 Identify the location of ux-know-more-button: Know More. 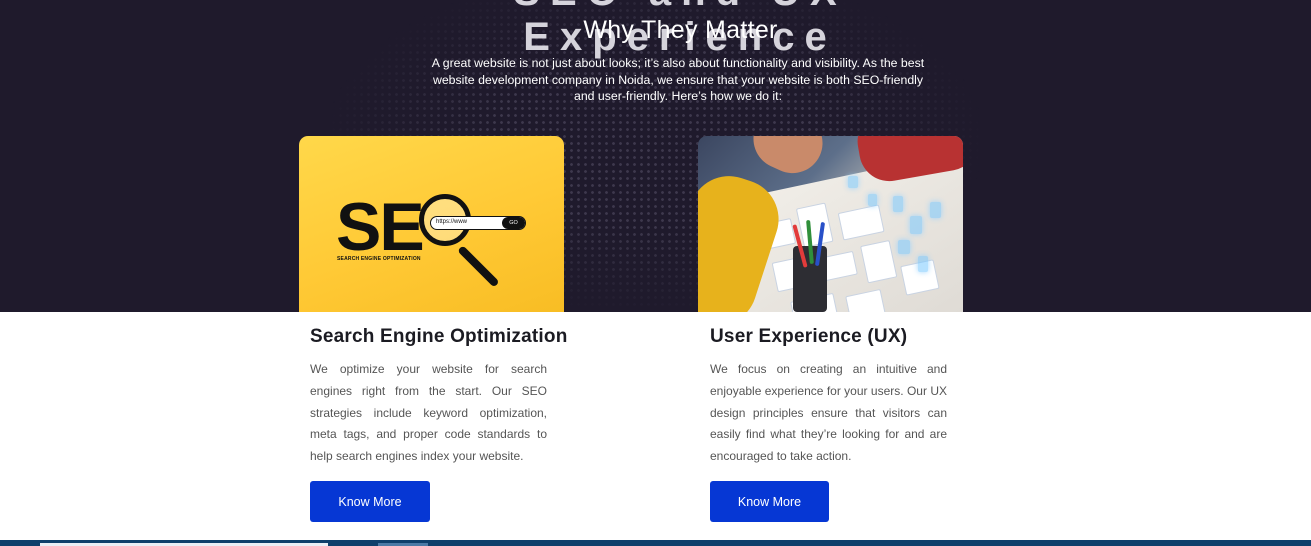
(769, 501).